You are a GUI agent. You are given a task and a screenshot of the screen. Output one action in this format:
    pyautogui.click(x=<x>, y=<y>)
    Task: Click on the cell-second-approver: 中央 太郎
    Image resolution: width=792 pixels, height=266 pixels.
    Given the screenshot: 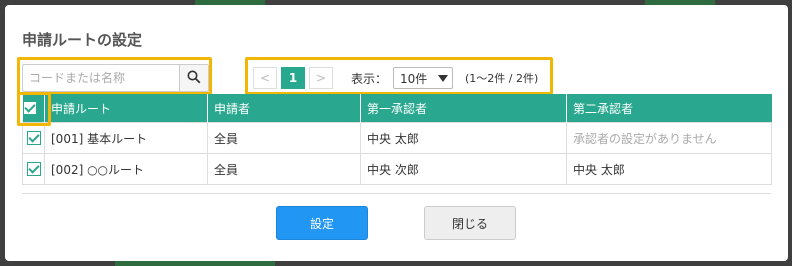 What is the action you would take?
    pyautogui.click(x=669, y=169)
    